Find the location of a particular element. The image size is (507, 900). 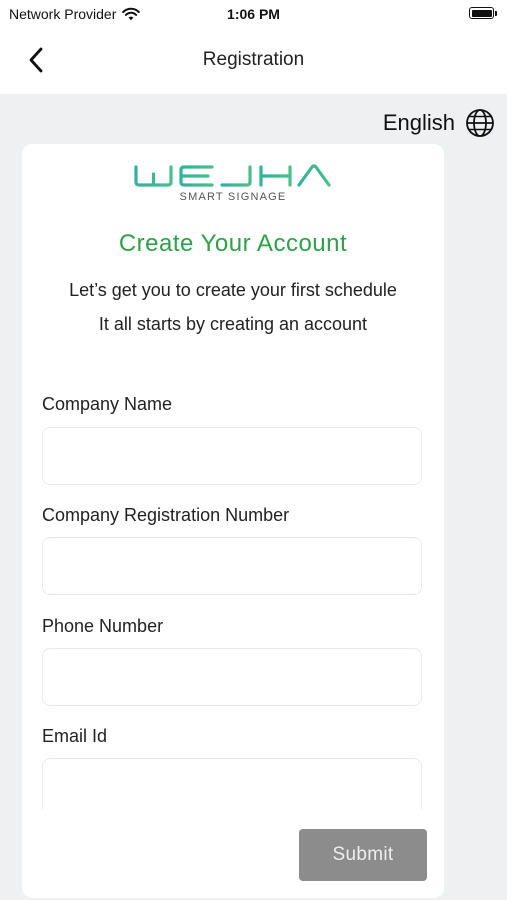

page-title: Registration is located at coordinates (253, 59).